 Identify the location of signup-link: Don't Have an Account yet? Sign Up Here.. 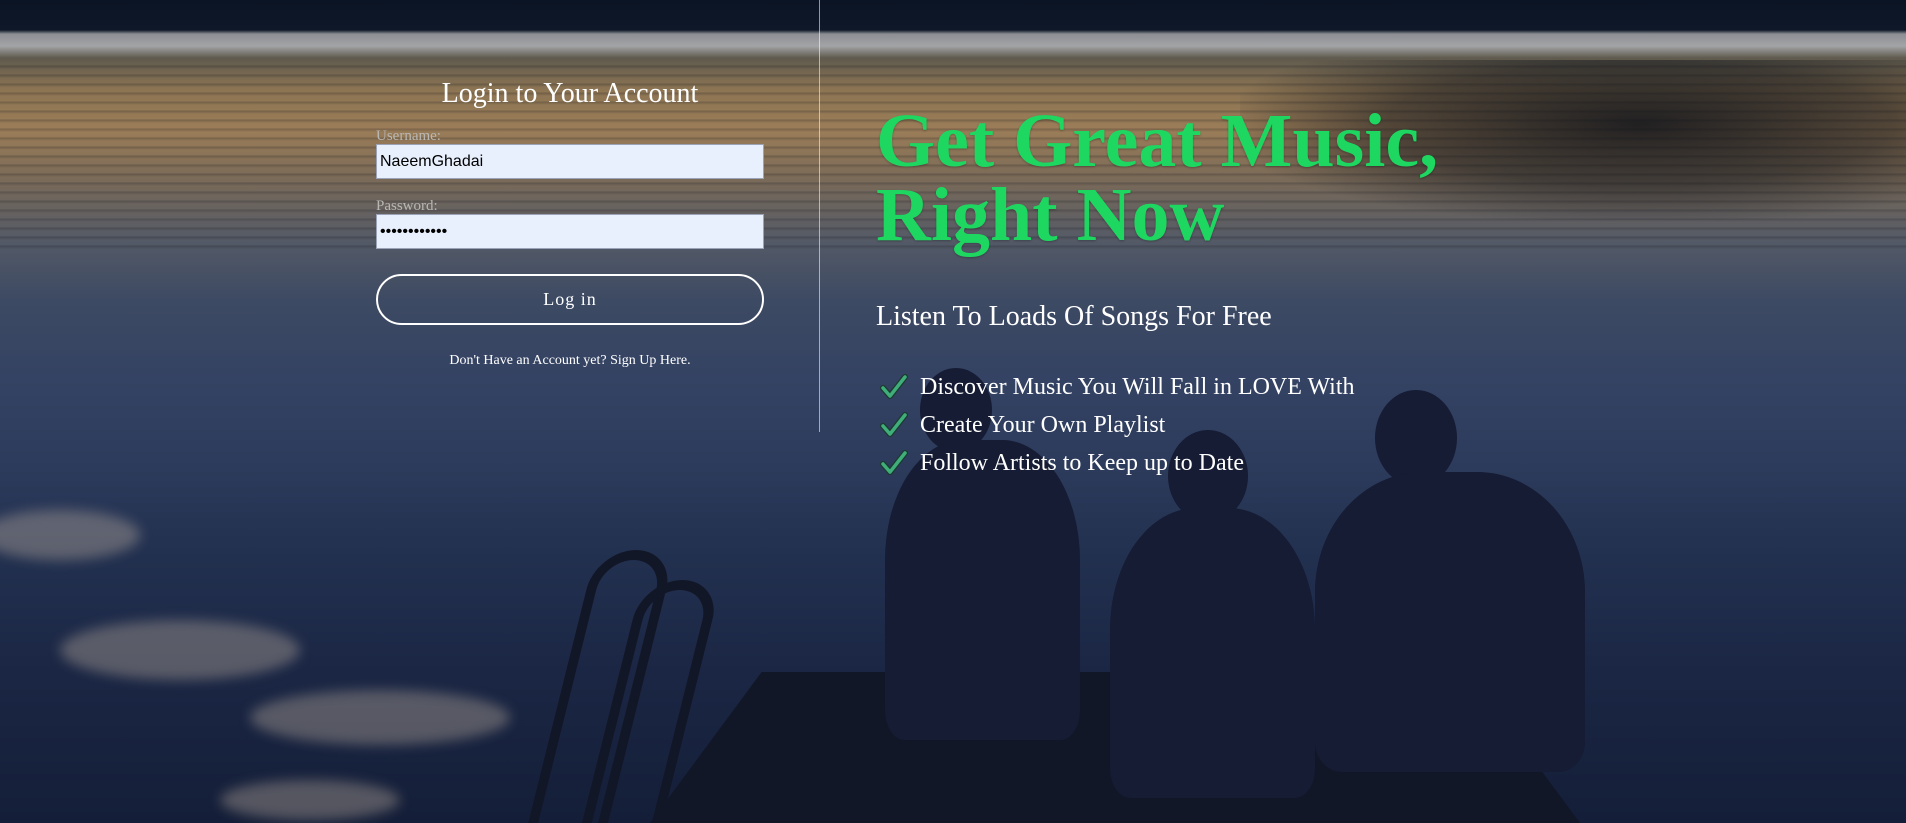
(570, 361).